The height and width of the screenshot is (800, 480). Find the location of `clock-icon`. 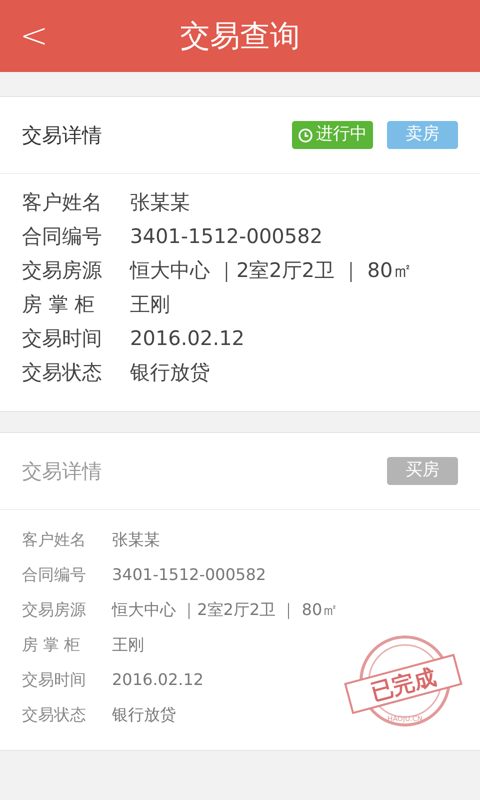

clock-icon is located at coordinates (305, 135).